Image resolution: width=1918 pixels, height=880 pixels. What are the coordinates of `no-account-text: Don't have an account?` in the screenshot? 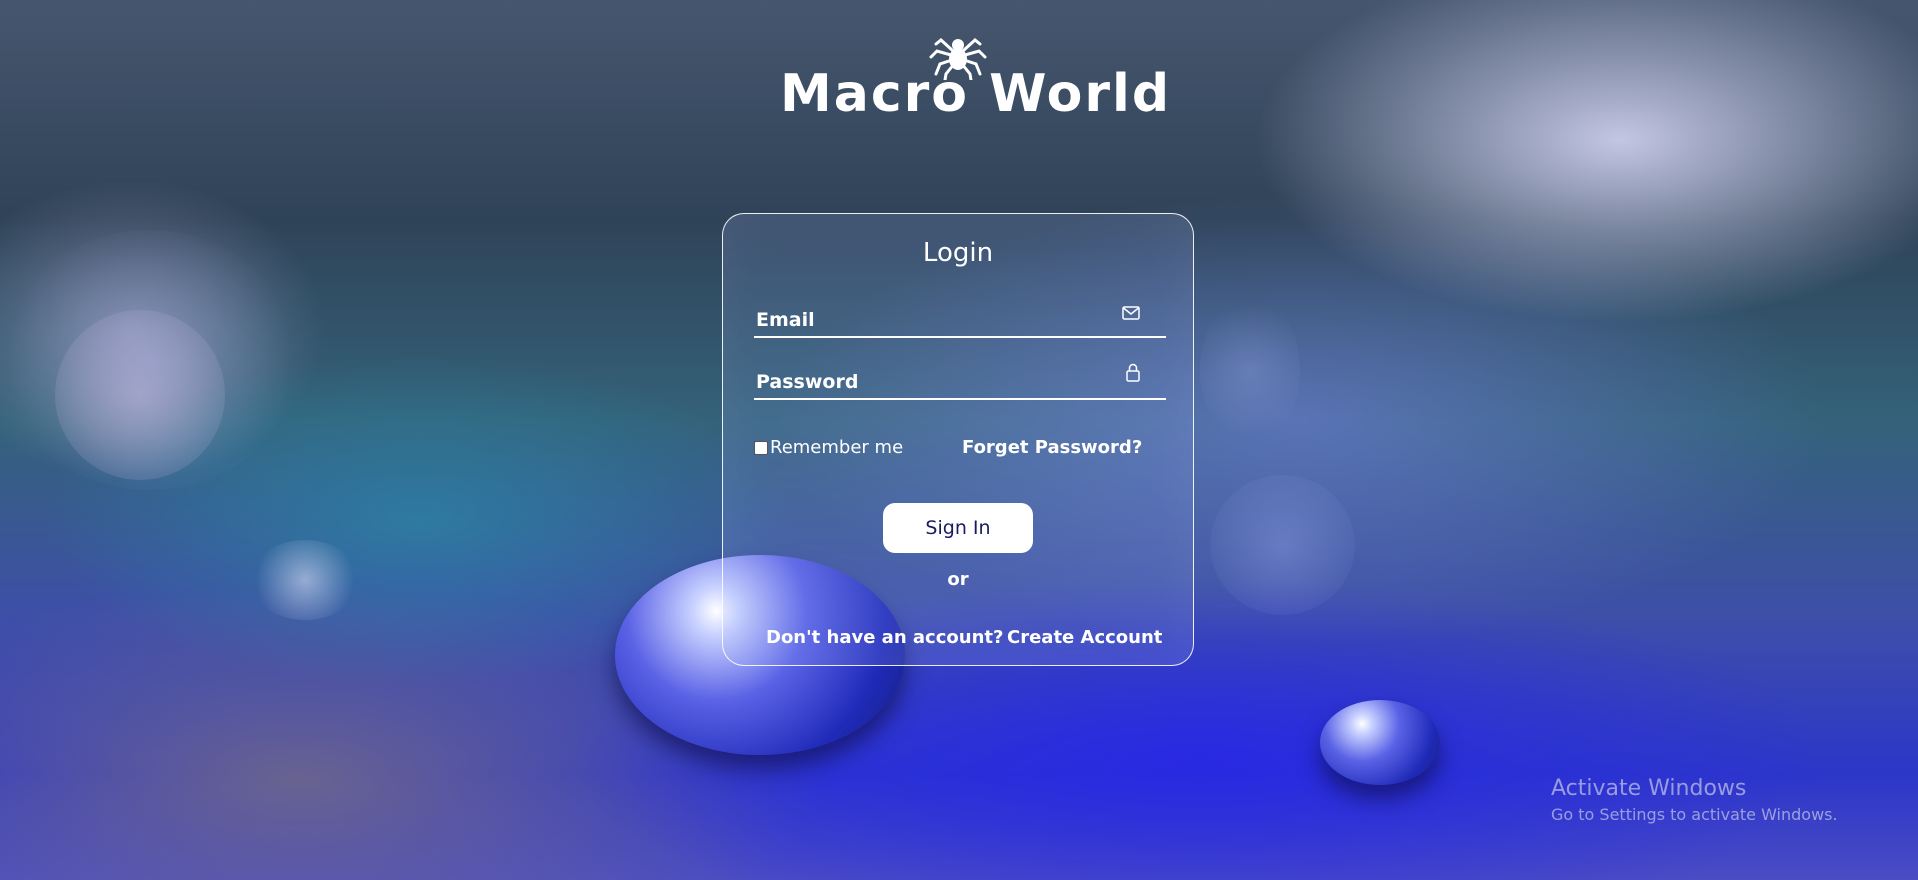 It's located at (885, 637).